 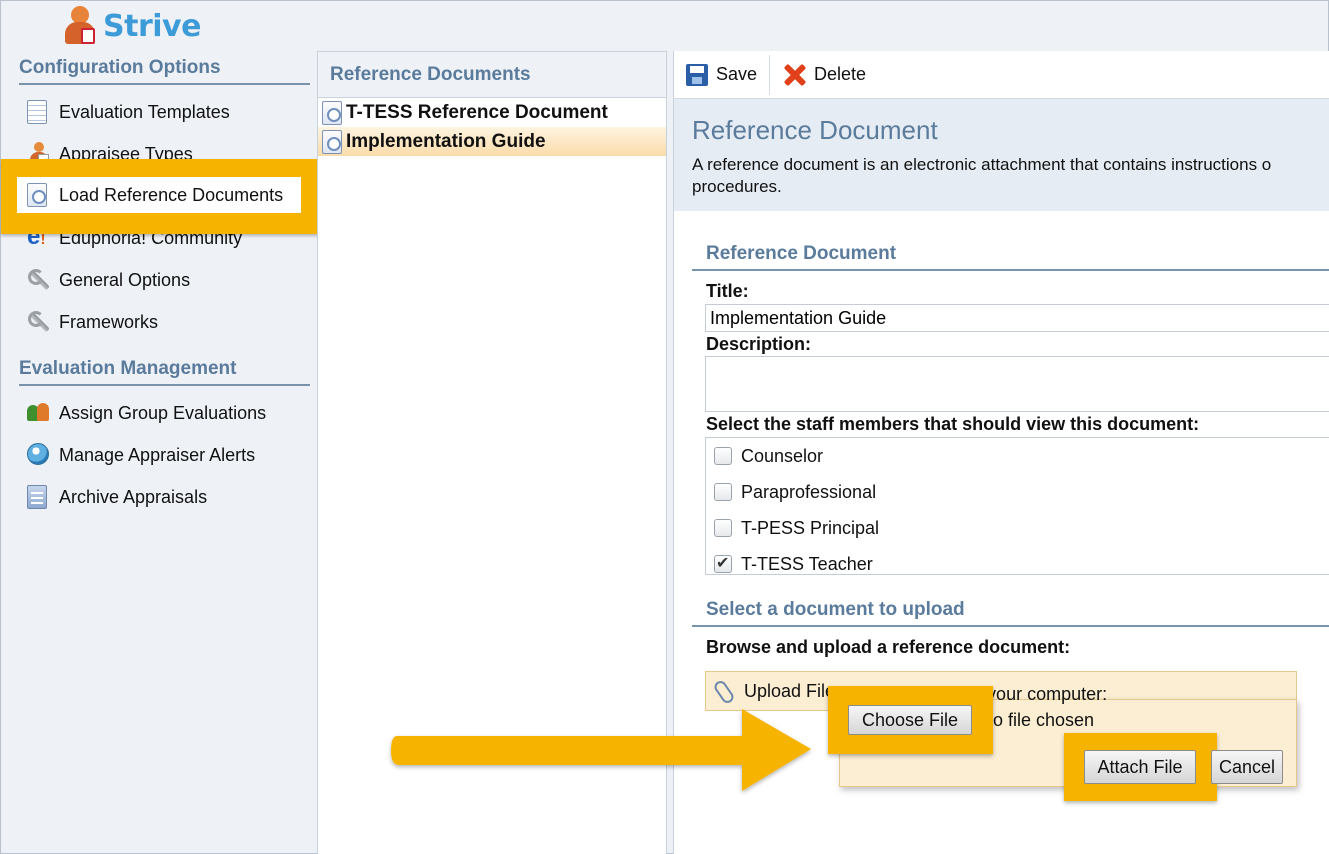 I want to click on checkbox-checked, so click(x=723, y=563).